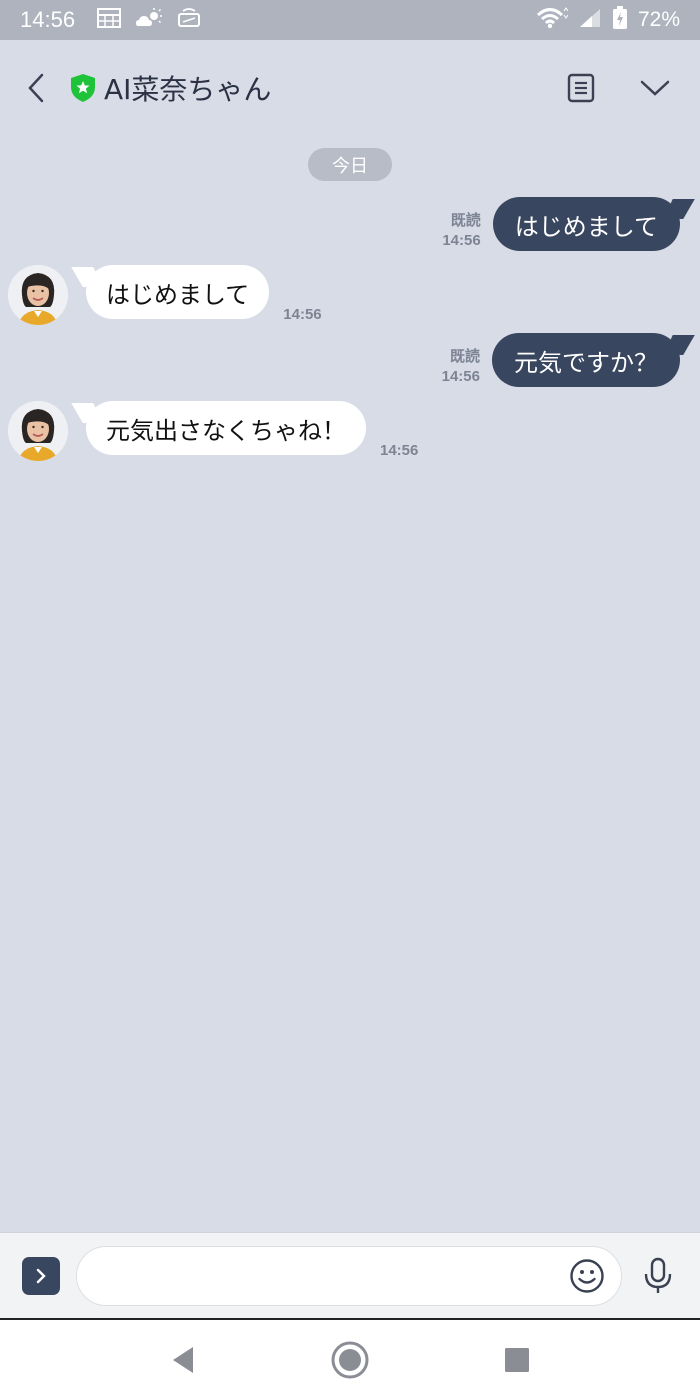  What do you see at coordinates (620, 20) in the screenshot?
I see `battery-icon` at bounding box center [620, 20].